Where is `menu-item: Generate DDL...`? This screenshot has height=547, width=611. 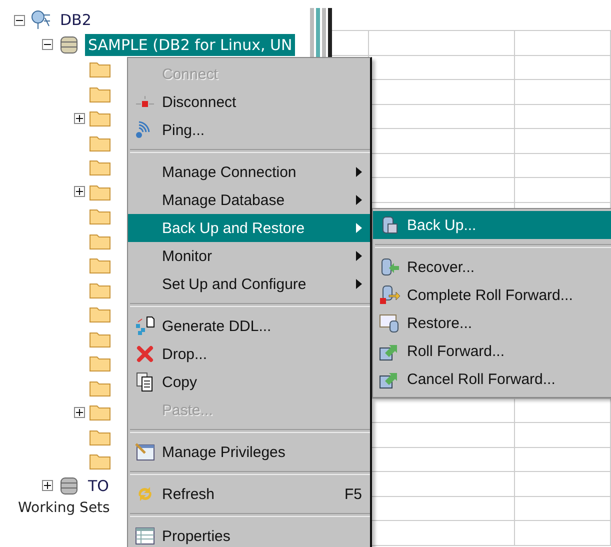
menu-item: Generate DDL... is located at coordinates (249, 326).